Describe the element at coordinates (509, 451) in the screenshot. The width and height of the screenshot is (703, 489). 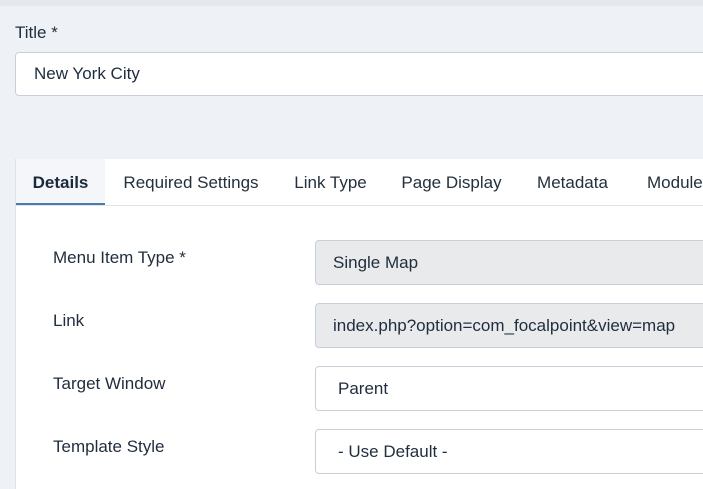
I see `template-style-select: - Use Default -` at that location.